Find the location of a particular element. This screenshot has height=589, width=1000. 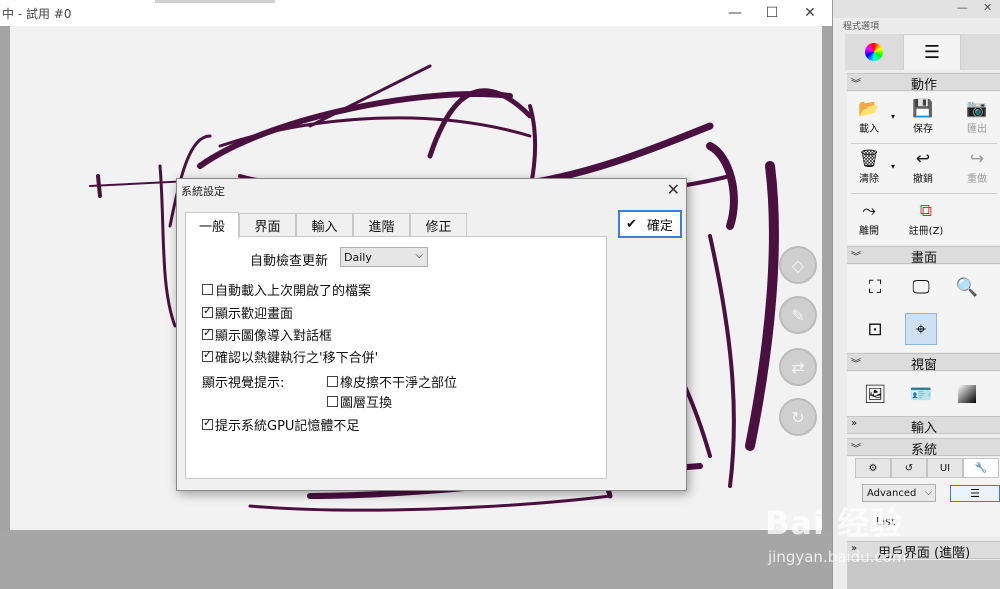

tab-advanced: 進階 is located at coordinates (381, 225).